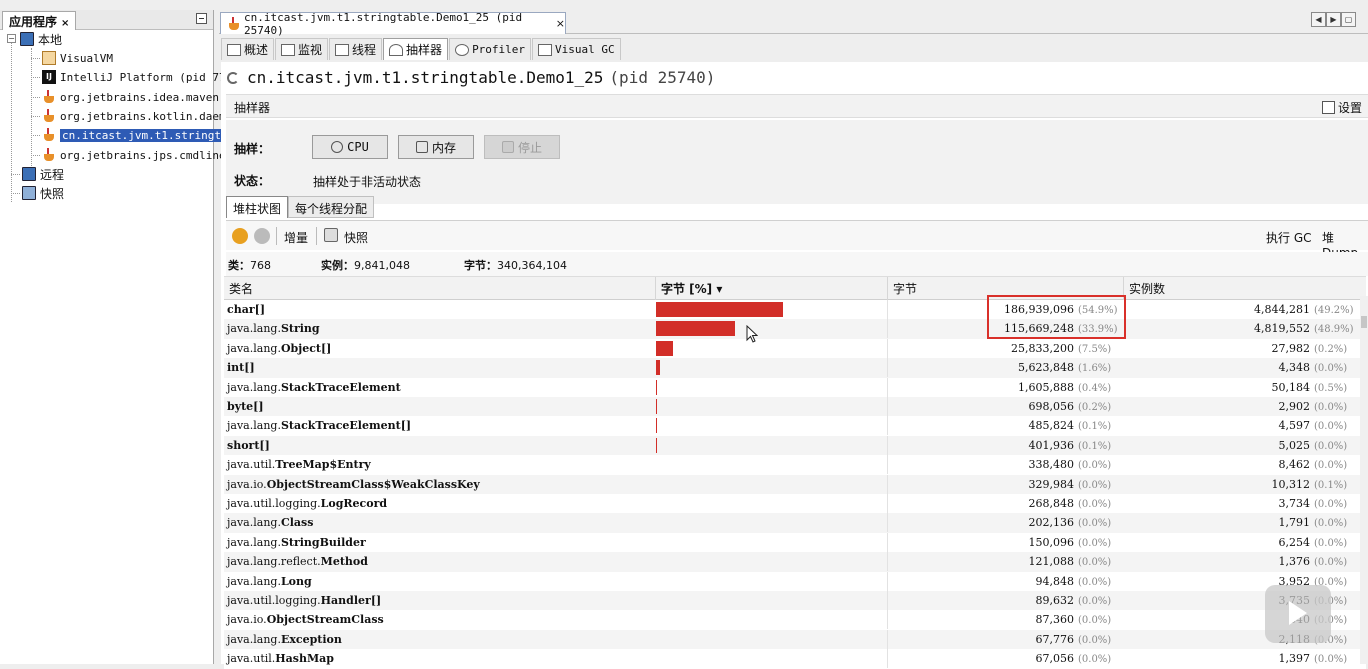  What do you see at coordinates (772, 289) in the screenshot?
I see `column-bytes-percent: 字节 [%] ▾` at bounding box center [772, 289].